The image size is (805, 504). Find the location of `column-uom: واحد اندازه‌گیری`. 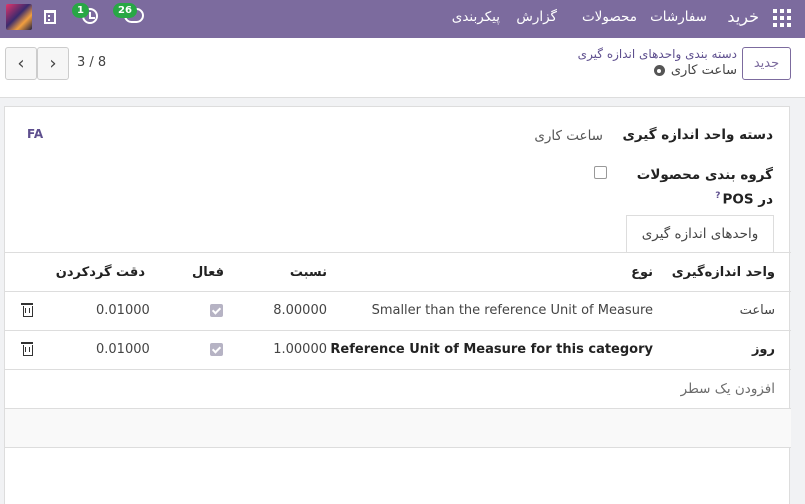

column-uom: واحد اندازه‌گیری is located at coordinates (723, 272).